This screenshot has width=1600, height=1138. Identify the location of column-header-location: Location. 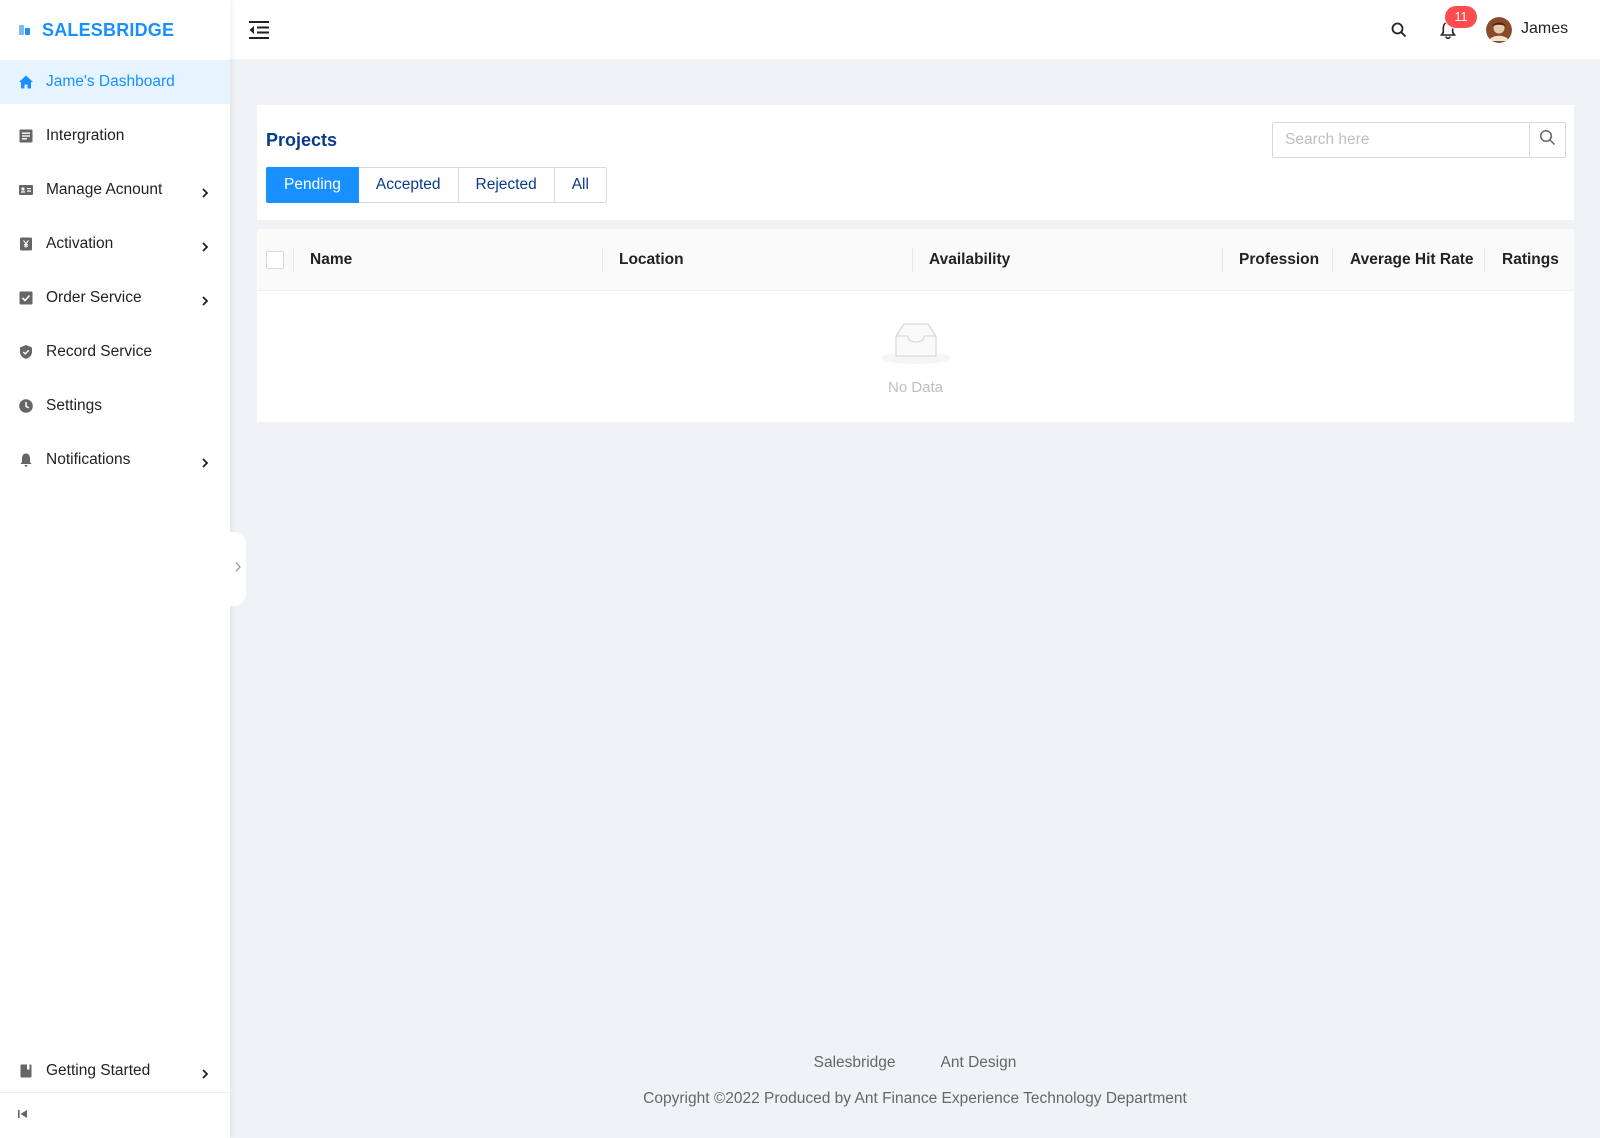
(651, 260).